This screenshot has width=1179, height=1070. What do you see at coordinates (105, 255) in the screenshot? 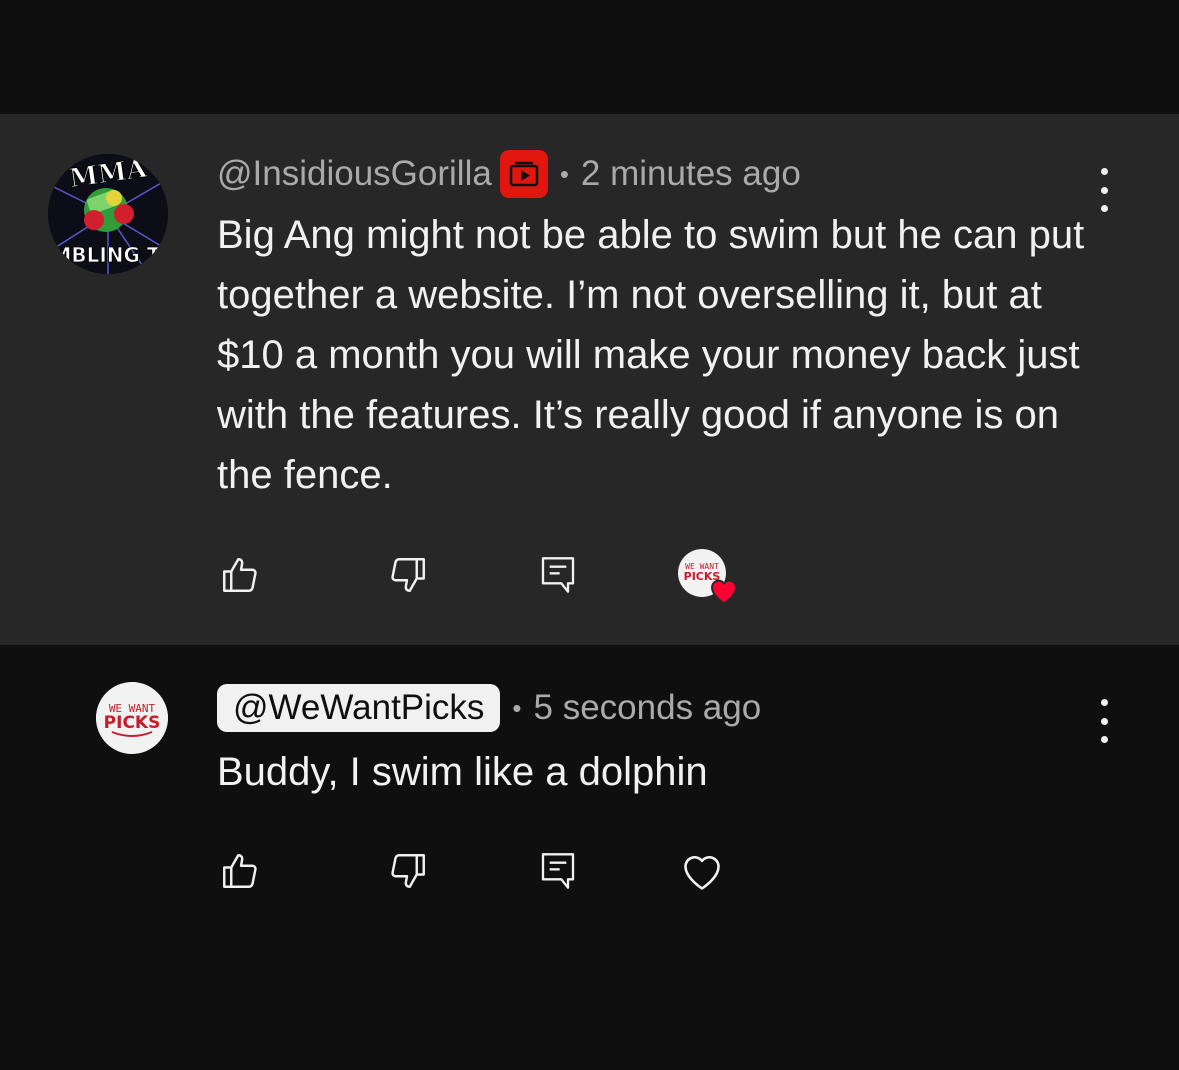
I see `avatar-text-bottom: MBLING T` at bounding box center [105, 255].